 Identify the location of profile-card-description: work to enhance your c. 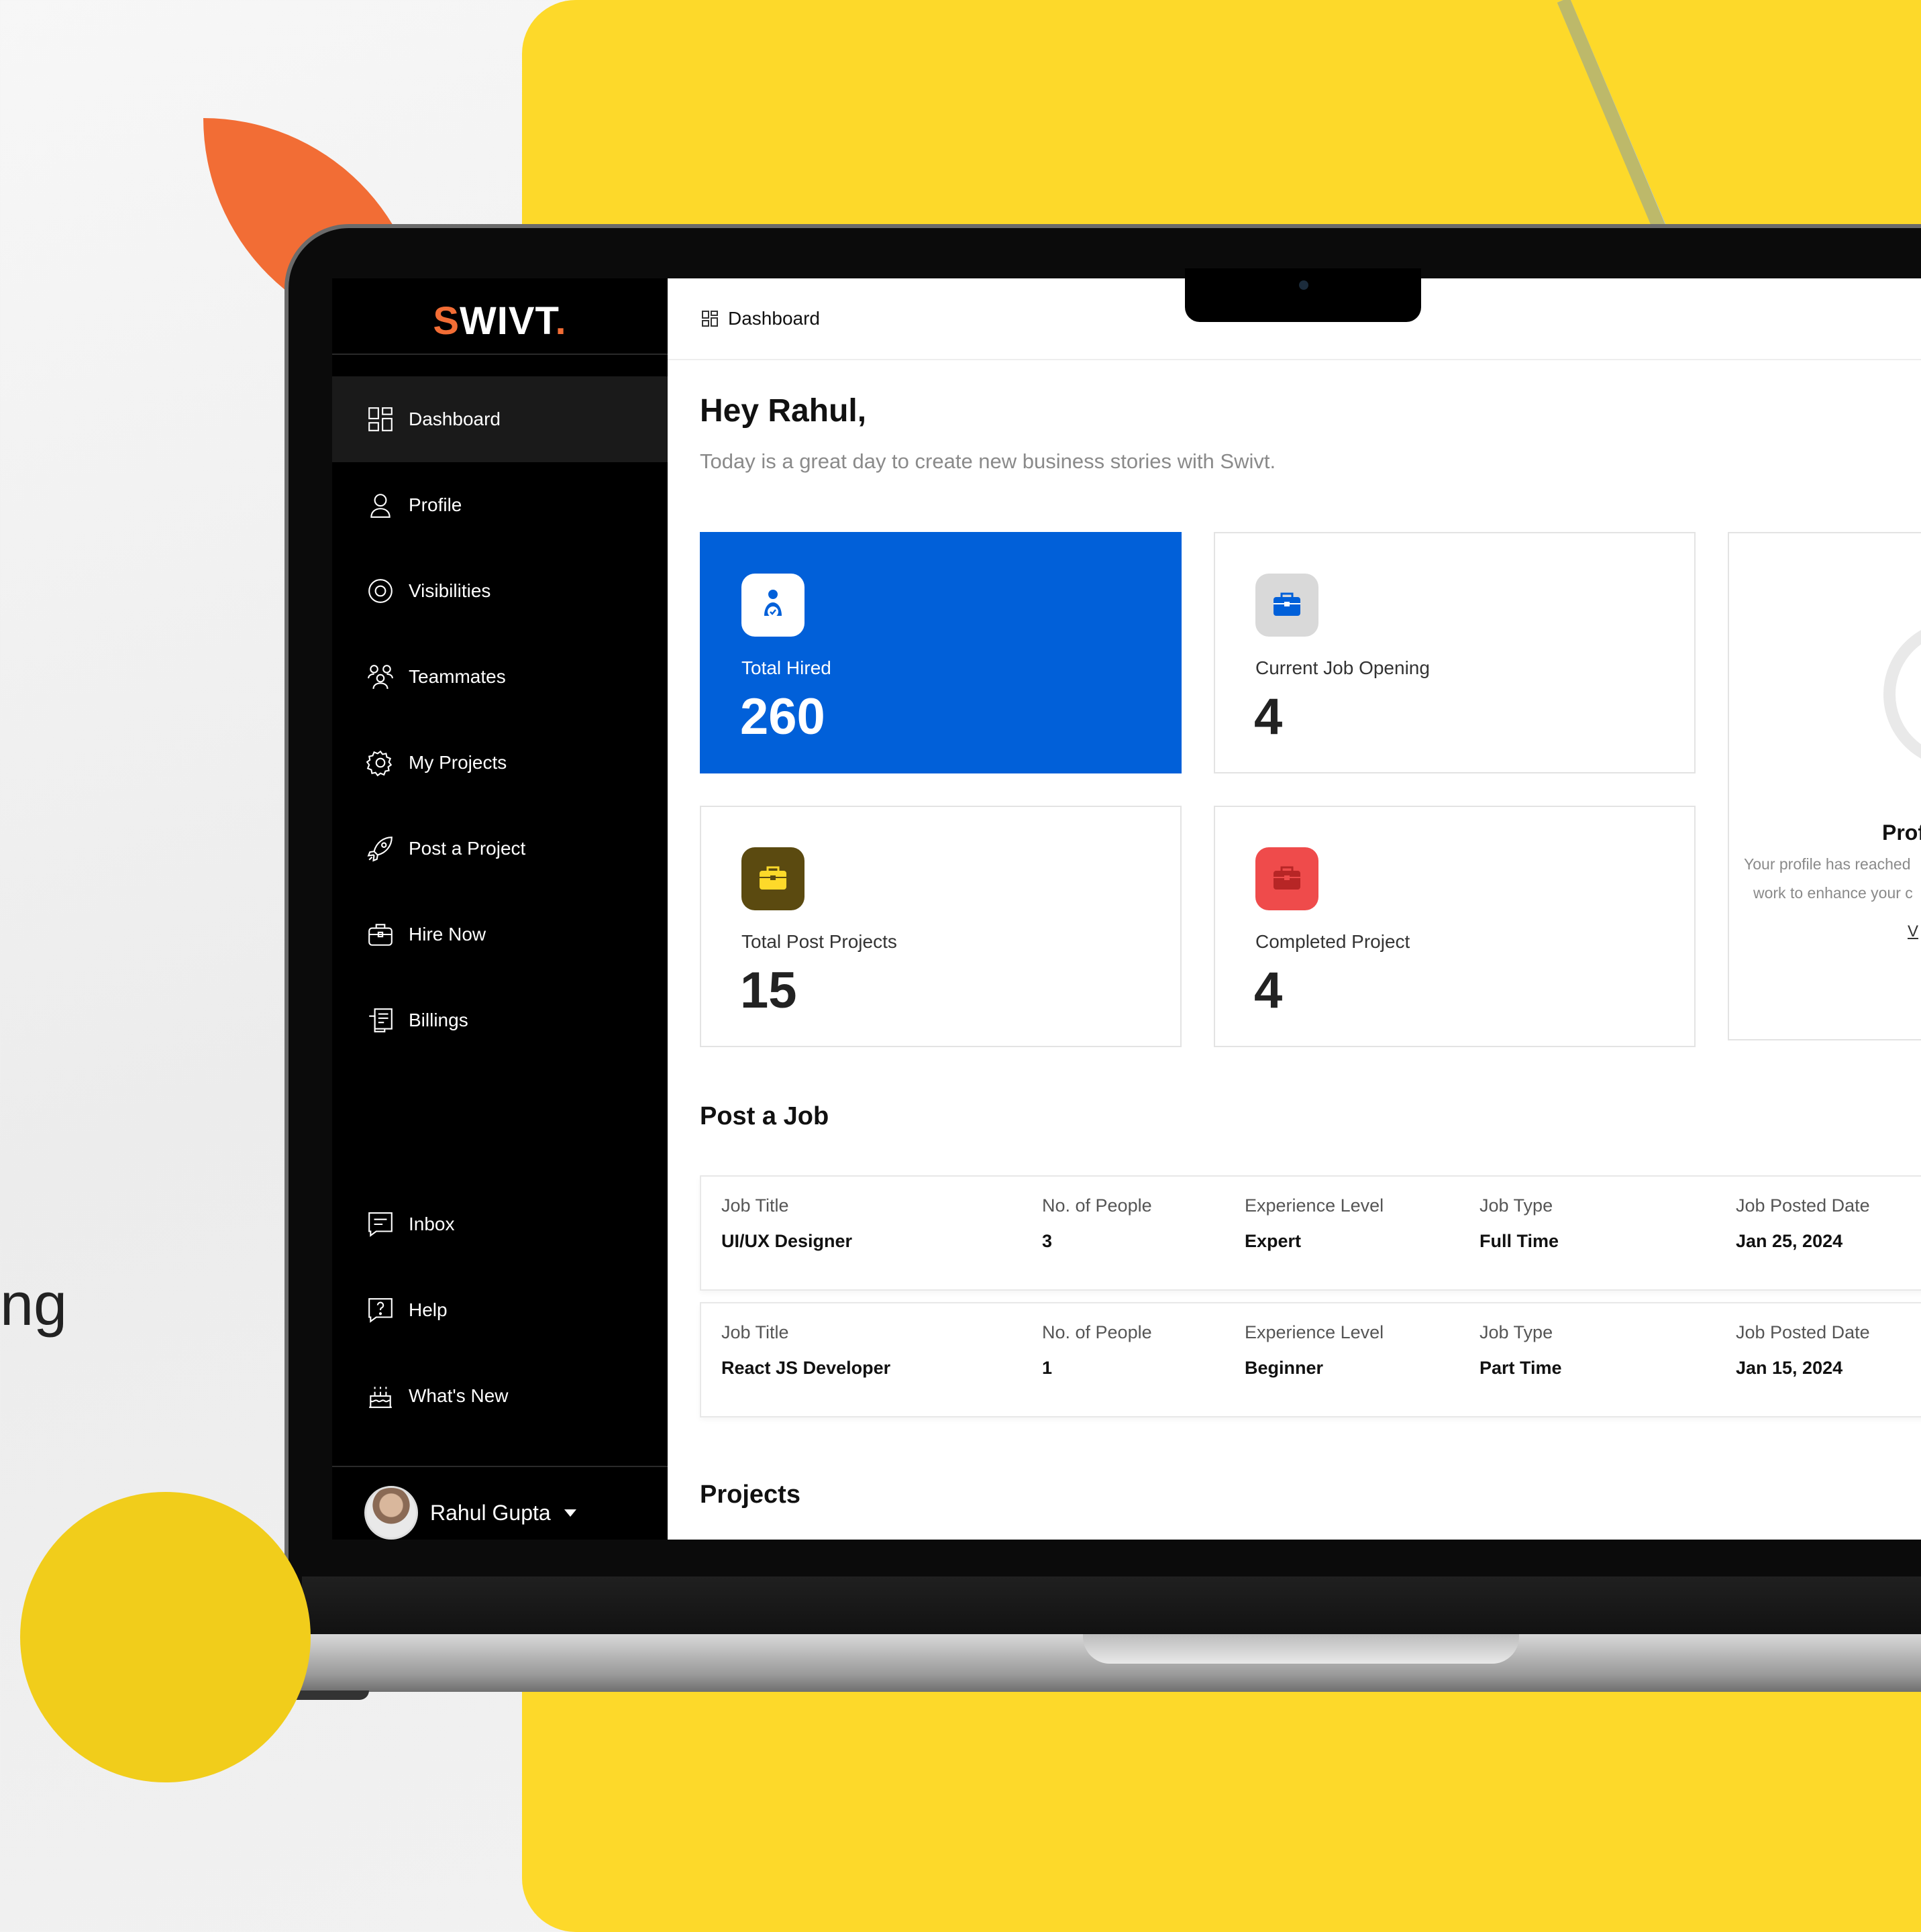
(1833, 893).